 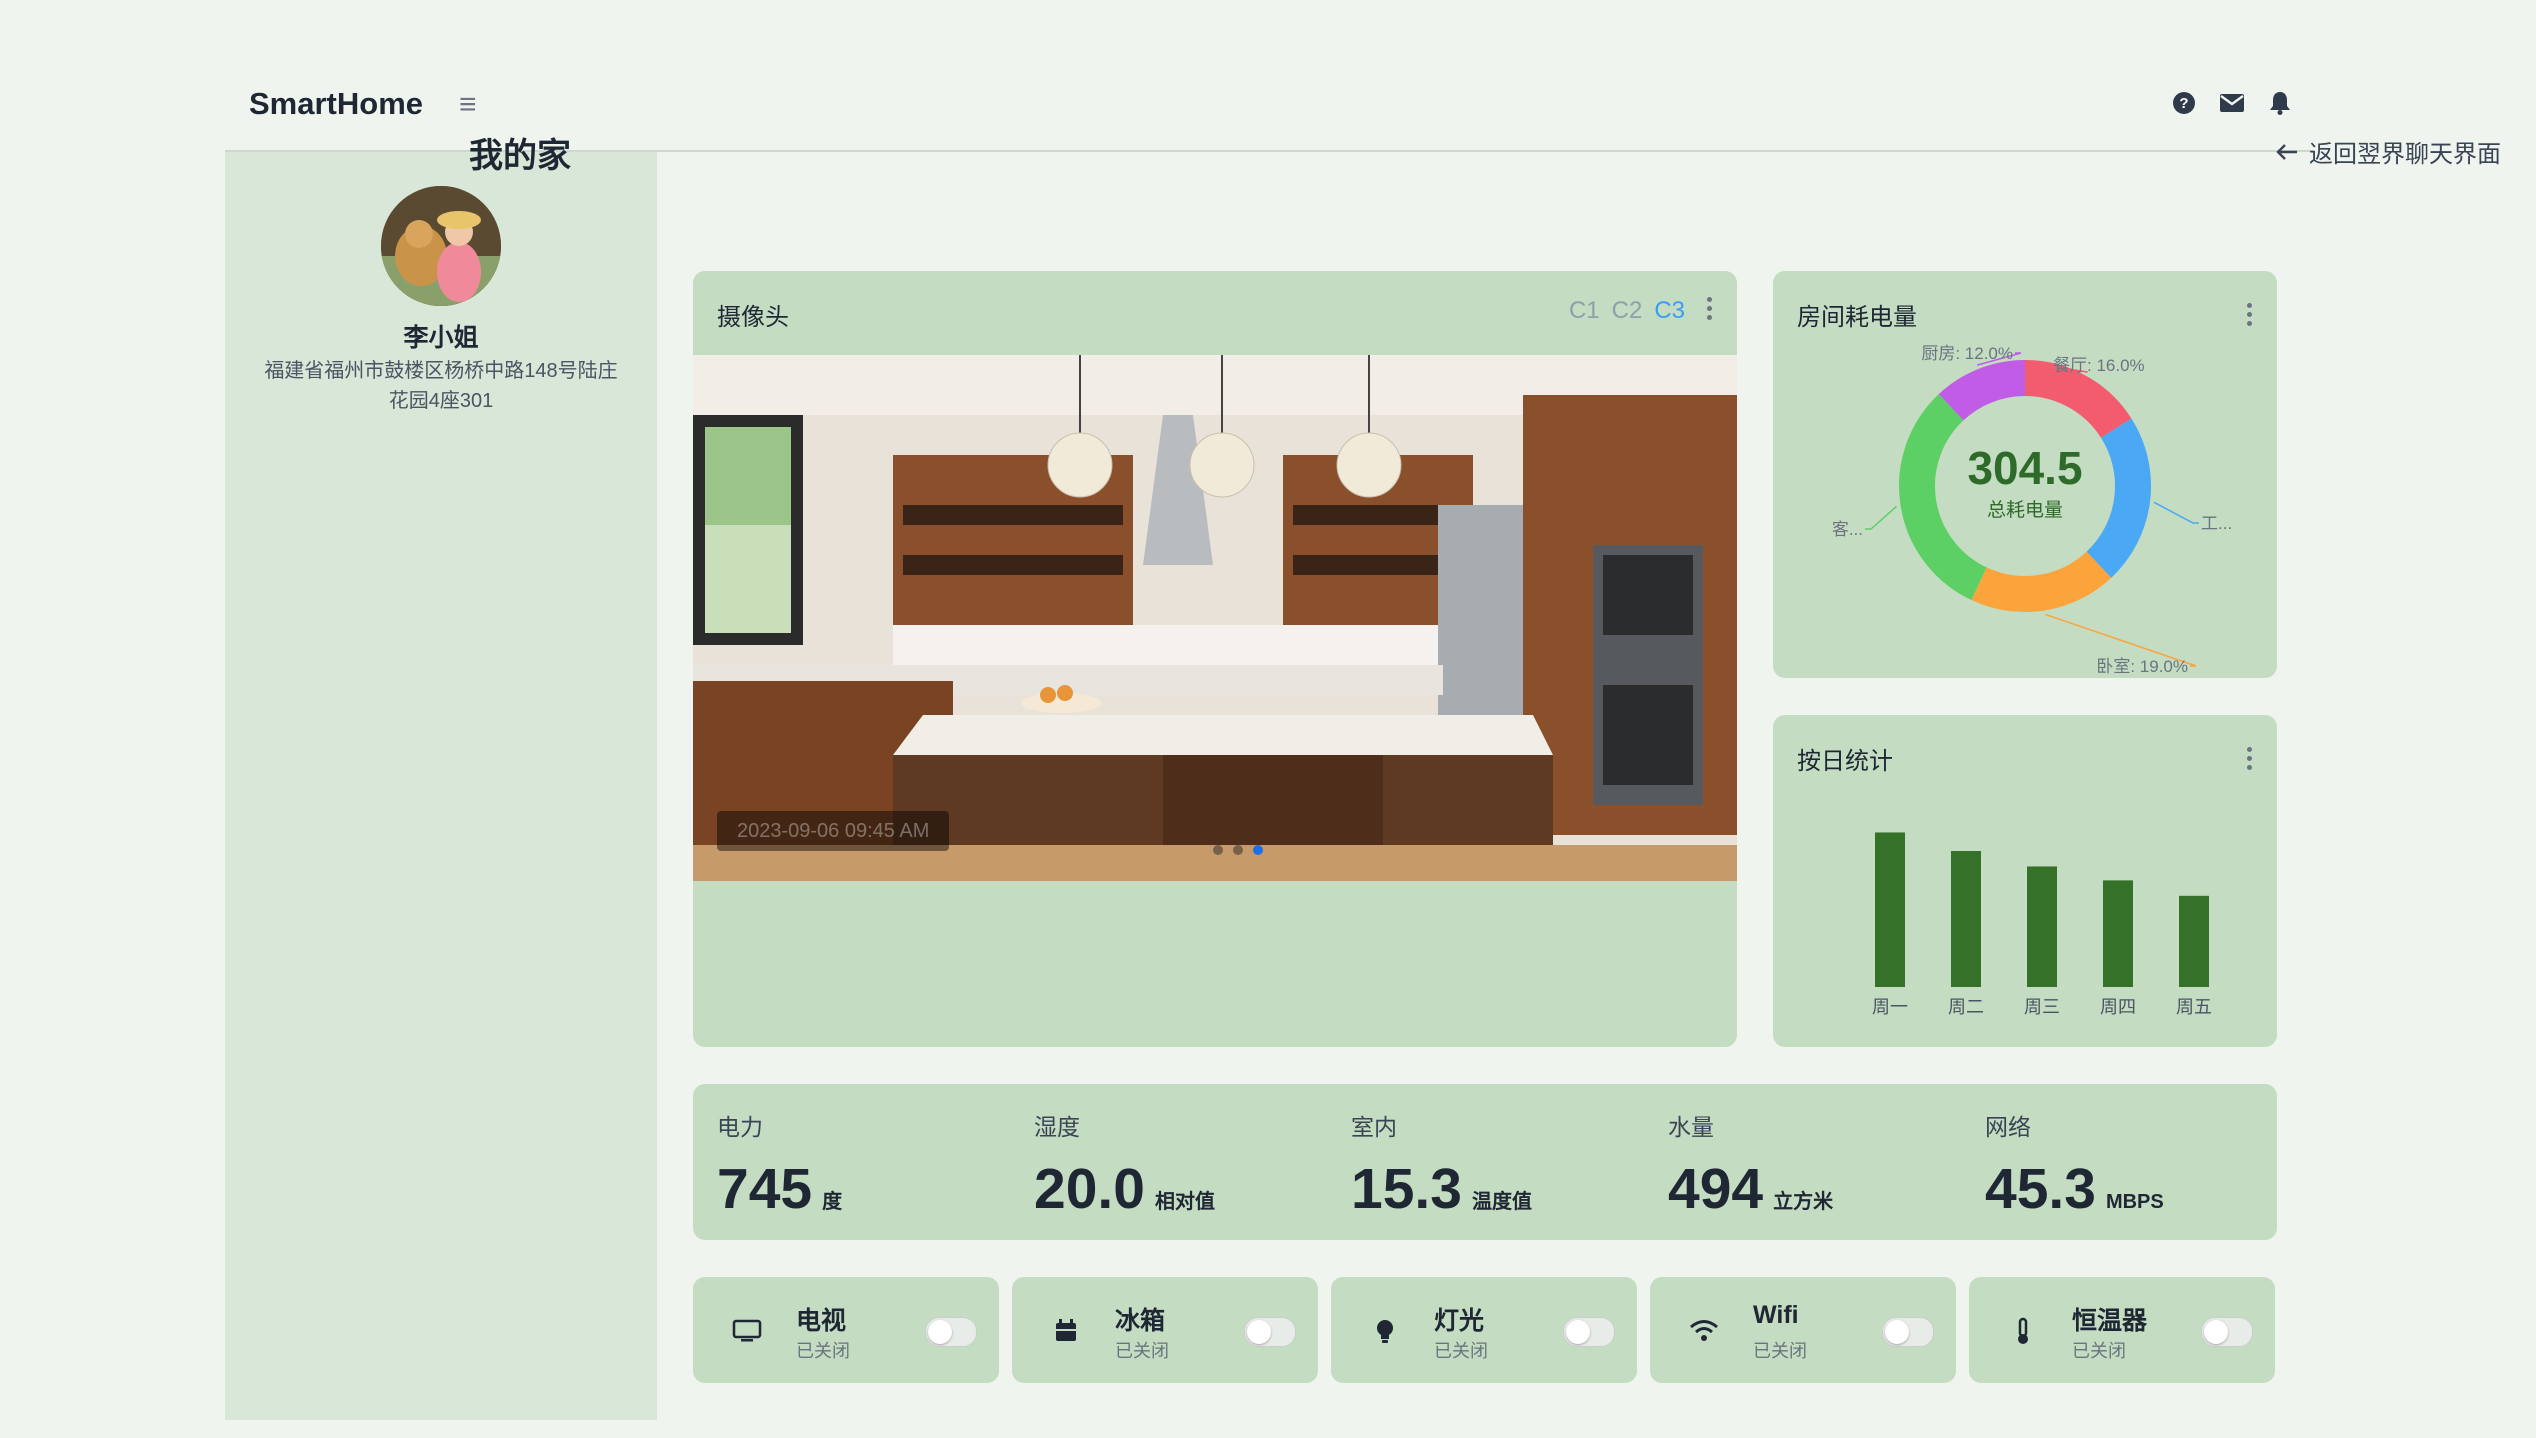 I want to click on bar-category-label: 周五, so click(x=2194, y=1007).